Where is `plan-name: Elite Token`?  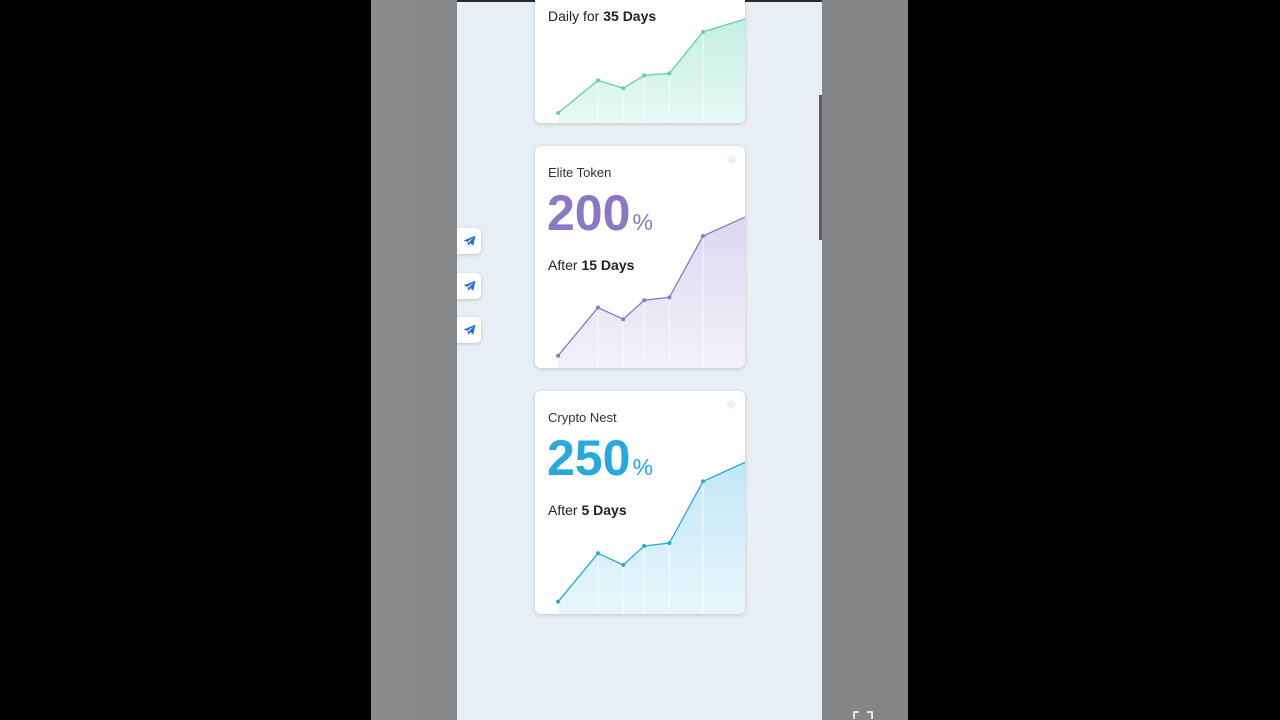 plan-name: Elite Token is located at coordinates (580, 172).